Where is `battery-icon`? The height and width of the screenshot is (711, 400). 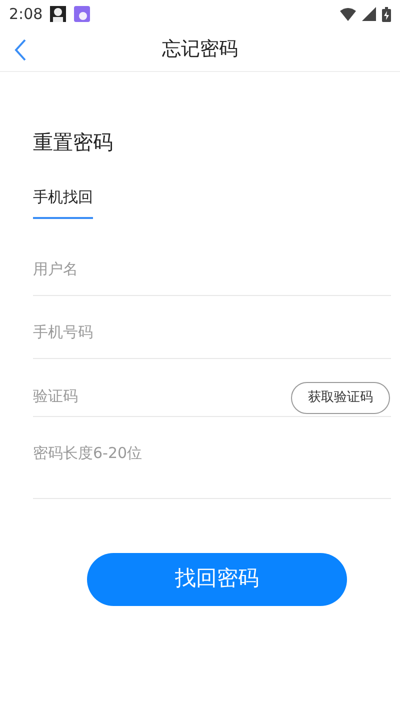
battery-icon is located at coordinates (386, 14).